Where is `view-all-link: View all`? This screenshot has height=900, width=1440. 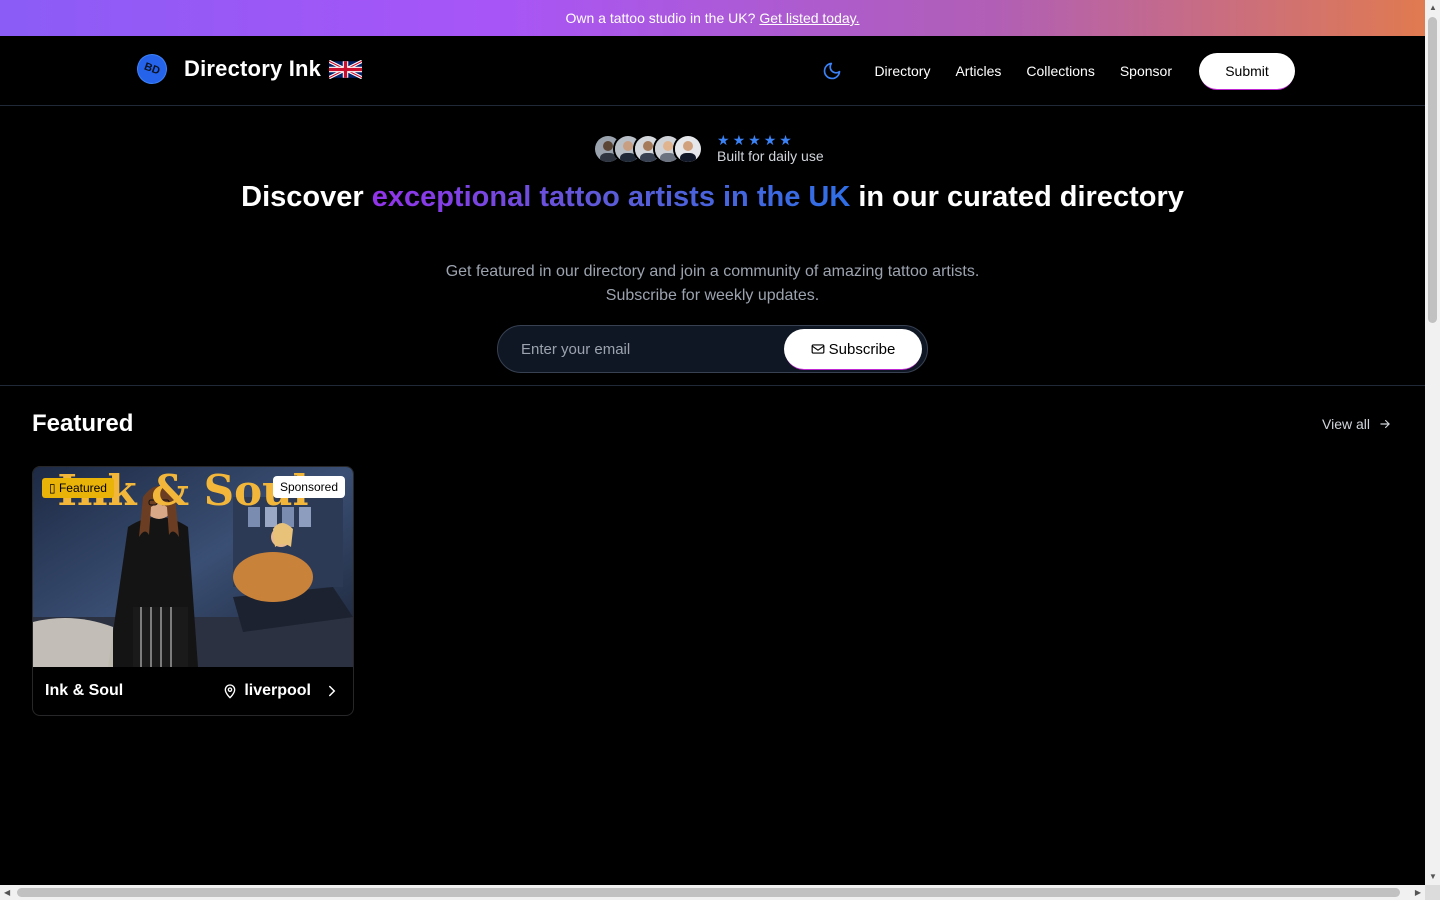 view-all-link: View all is located at coordinates (1357, 424).